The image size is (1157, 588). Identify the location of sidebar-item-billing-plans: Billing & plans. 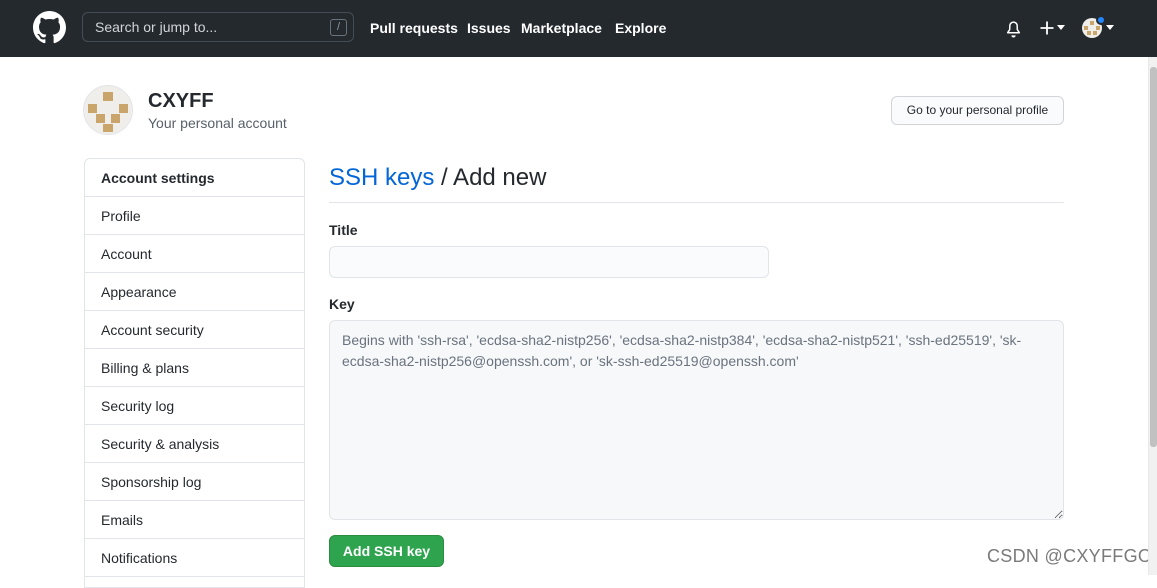
(194, 368).